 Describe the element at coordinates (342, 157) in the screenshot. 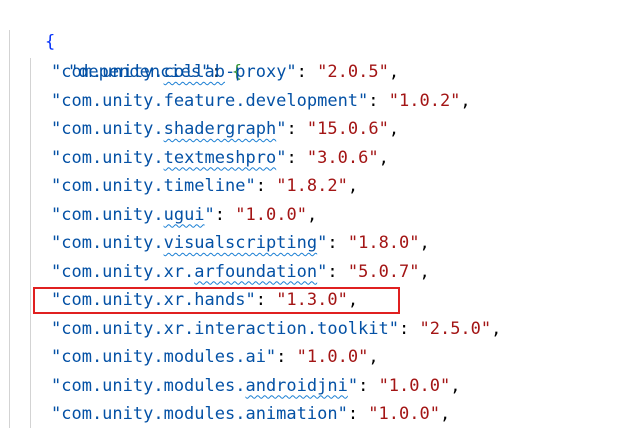

I see `package-version: "3.0.6"` at that location.